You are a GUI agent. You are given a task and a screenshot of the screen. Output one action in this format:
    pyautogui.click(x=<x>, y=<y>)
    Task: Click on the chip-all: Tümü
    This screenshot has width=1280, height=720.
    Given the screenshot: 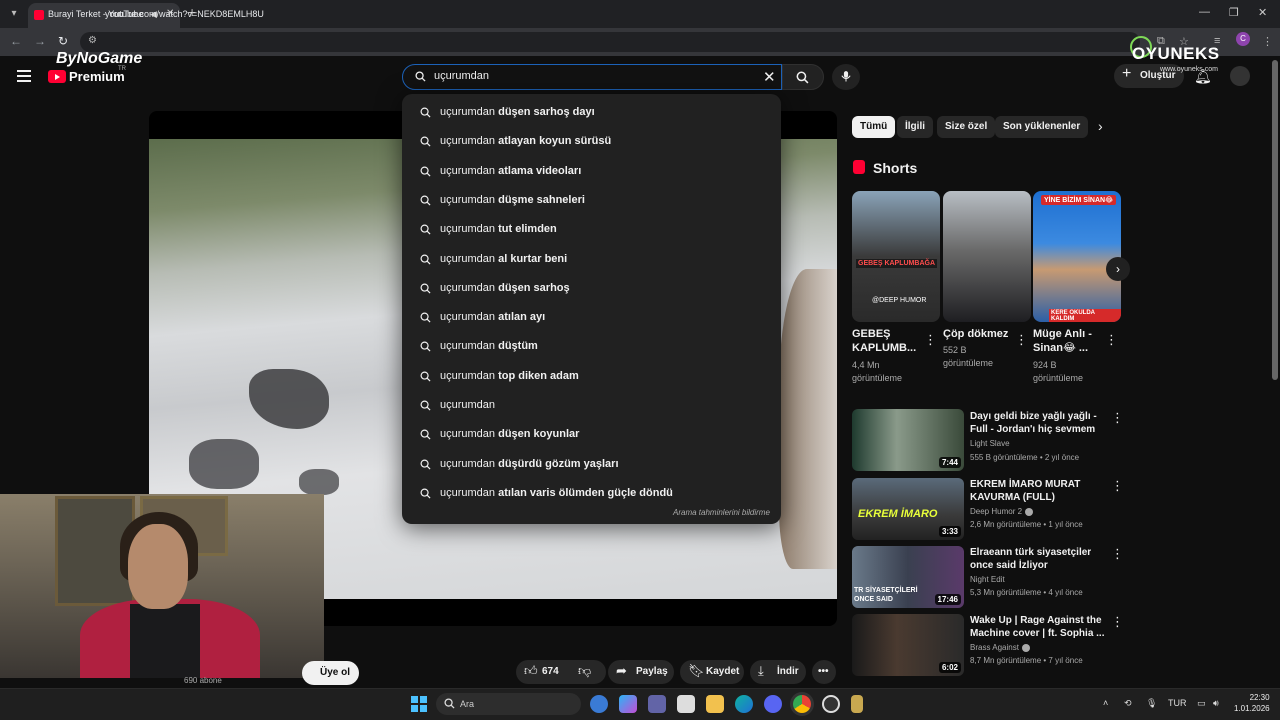 What is the action you would take?
    pyautogui.click(x=874, y=127)
    